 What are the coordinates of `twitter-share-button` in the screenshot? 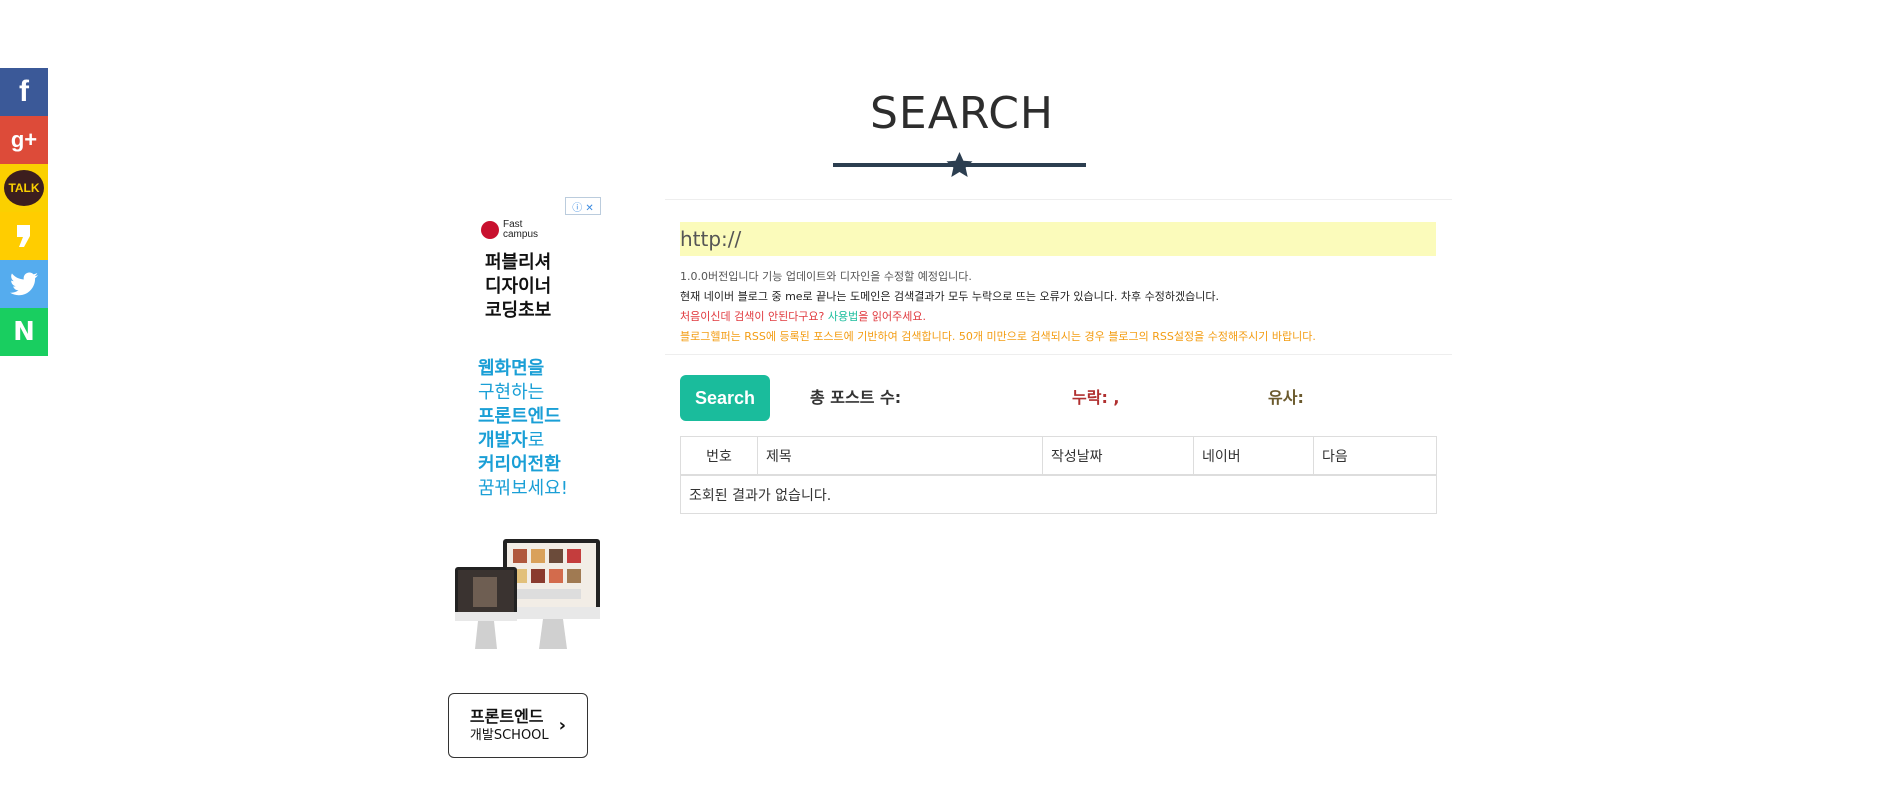 It's located at (24, 284).